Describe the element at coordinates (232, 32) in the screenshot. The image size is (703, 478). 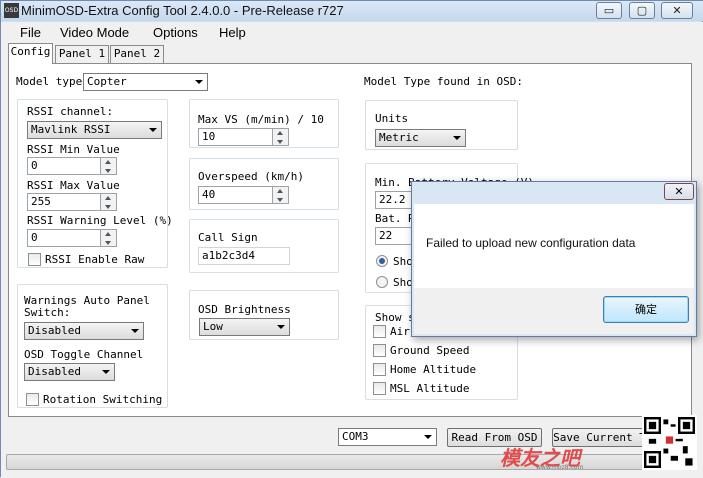
I see `menu-help: Help` at that location.